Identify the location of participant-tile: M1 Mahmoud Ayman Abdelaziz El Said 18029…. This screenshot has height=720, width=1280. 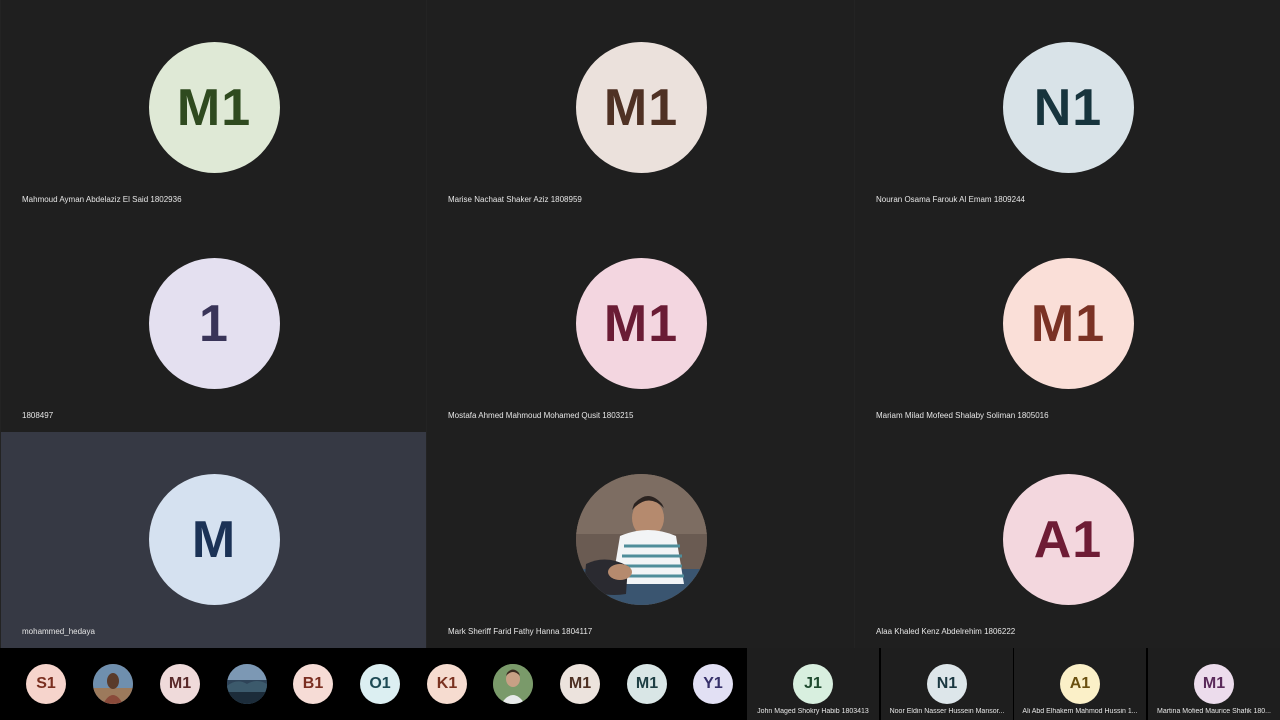
(213, 108).